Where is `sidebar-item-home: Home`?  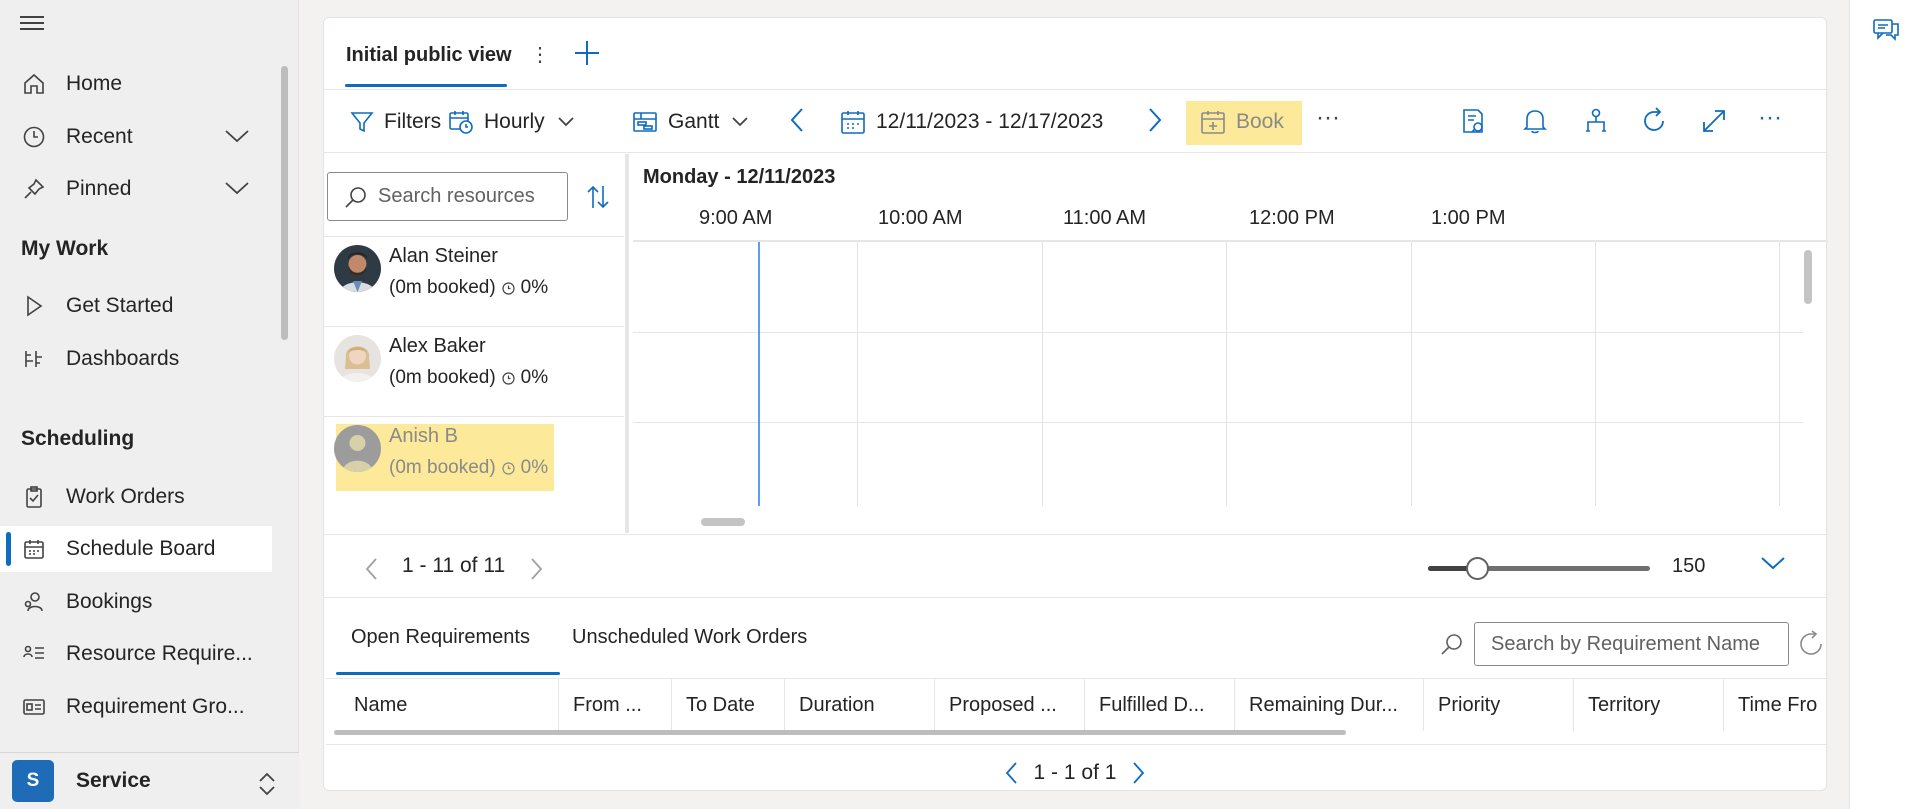 sidebar-item-home: Home is located at coordinates (136, 84).